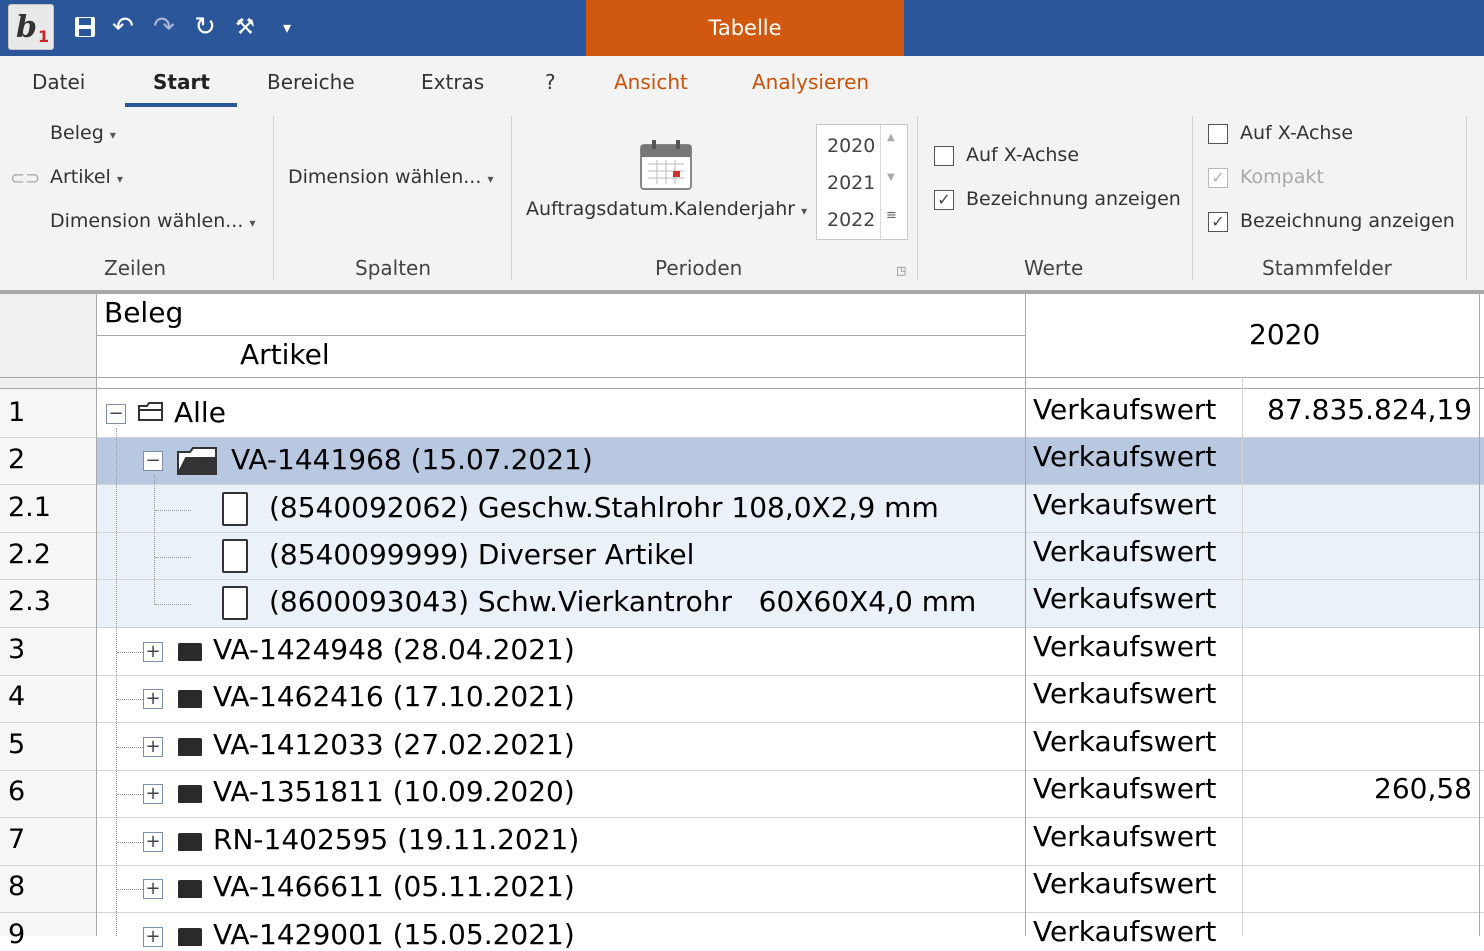  What do you see at coordinates (1479, 615) in the screenshot?
I see `col-divider-right` at bounding box center [1479, 615].